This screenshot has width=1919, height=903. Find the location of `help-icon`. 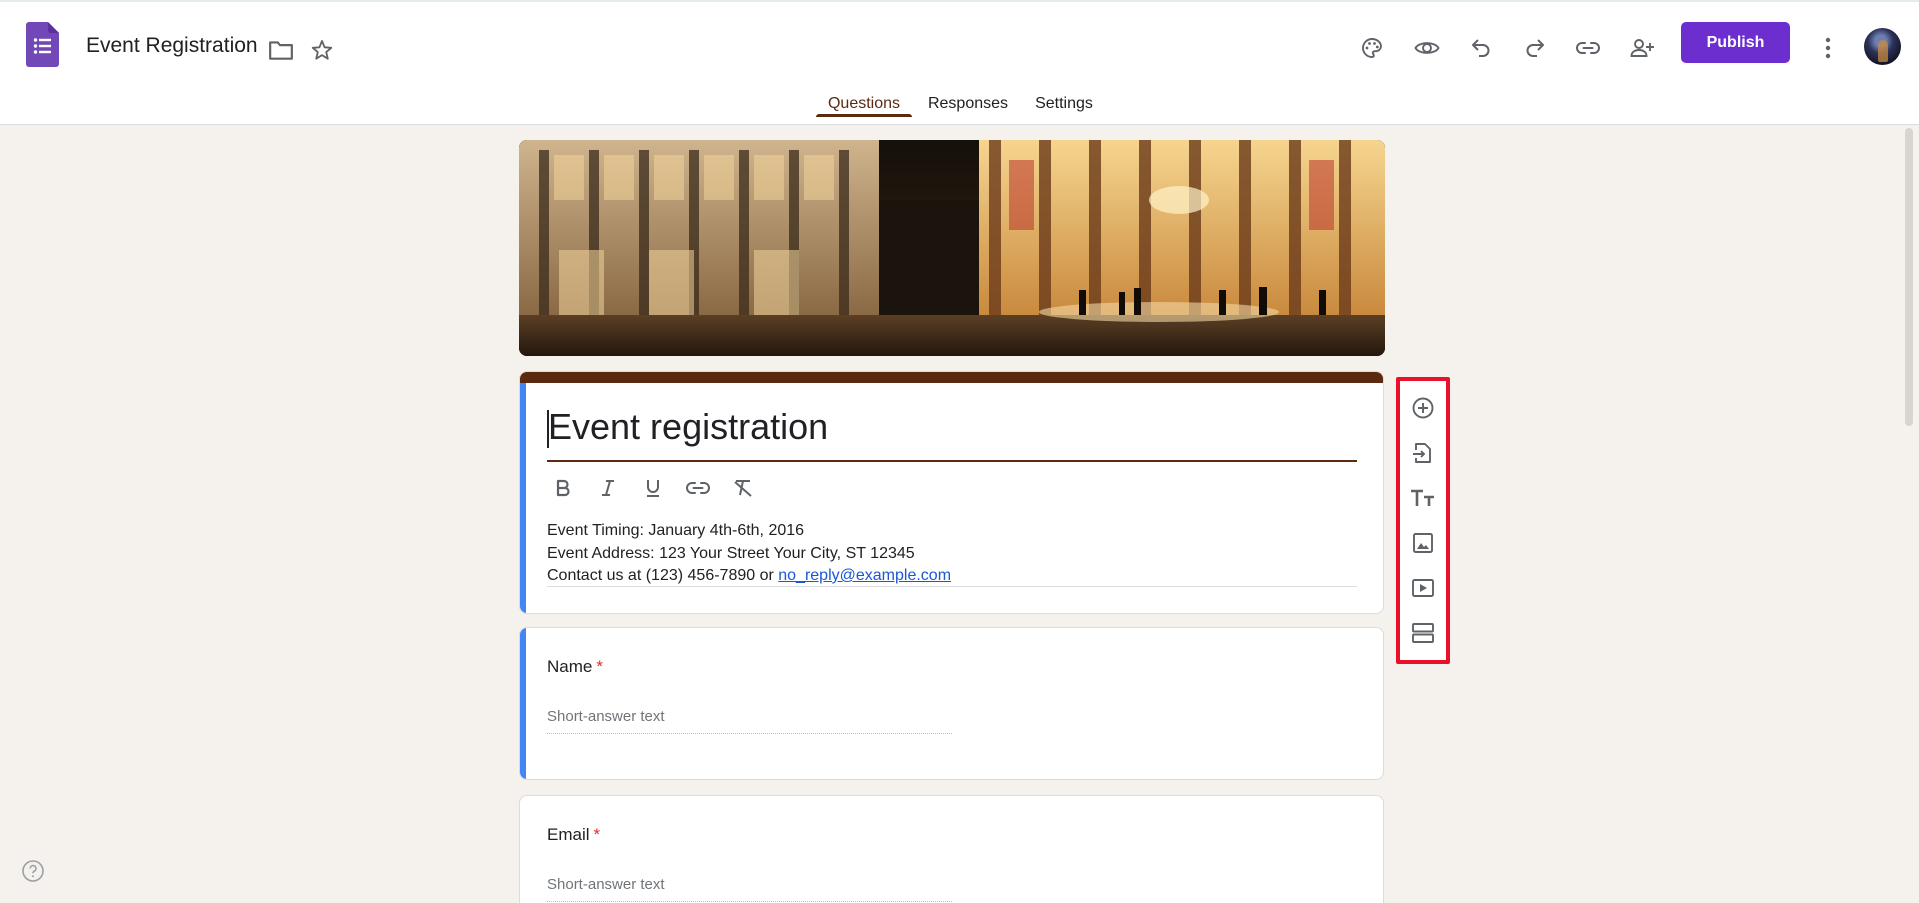

help-icon is located at coordinates (33, 871).